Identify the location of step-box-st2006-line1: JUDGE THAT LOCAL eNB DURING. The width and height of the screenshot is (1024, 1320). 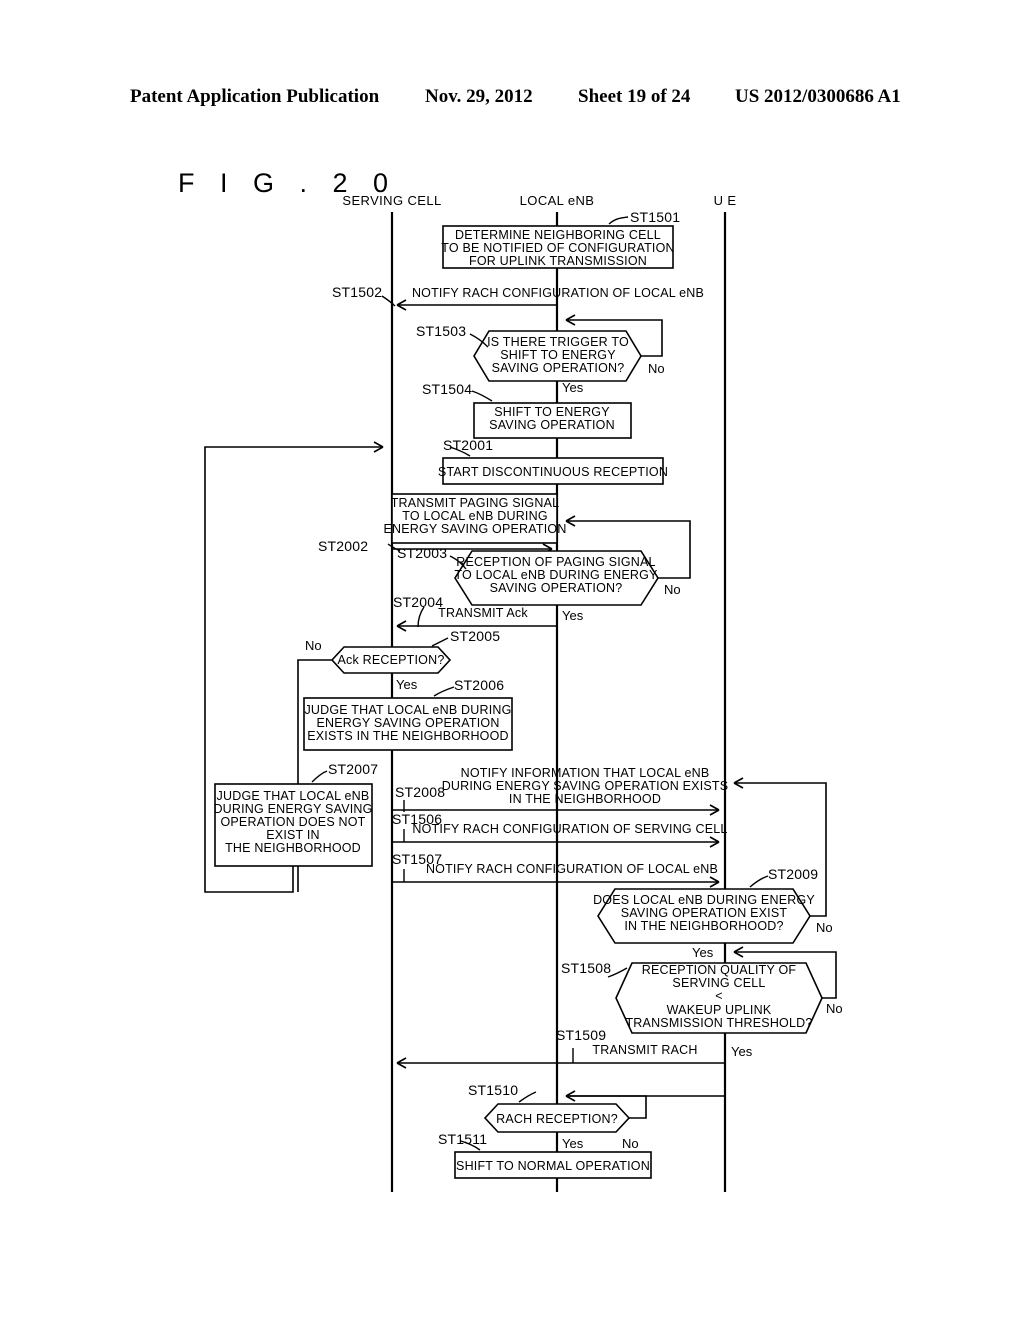
(407, 710).